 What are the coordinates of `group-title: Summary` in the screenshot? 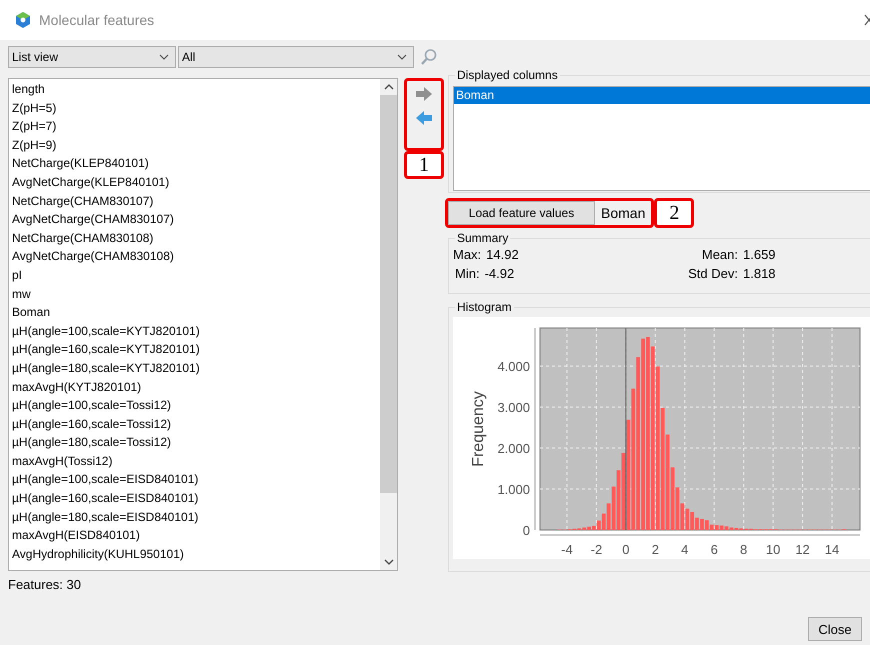 It's located at (482, 238).